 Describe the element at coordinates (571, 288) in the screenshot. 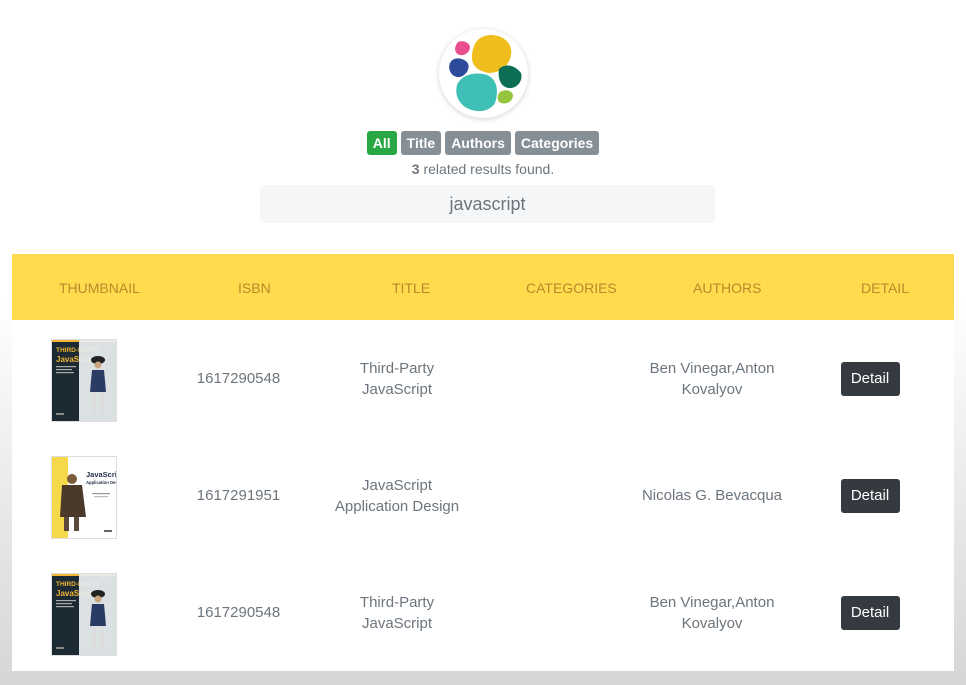

I see `header-categories: CATEGORIES` at that location.